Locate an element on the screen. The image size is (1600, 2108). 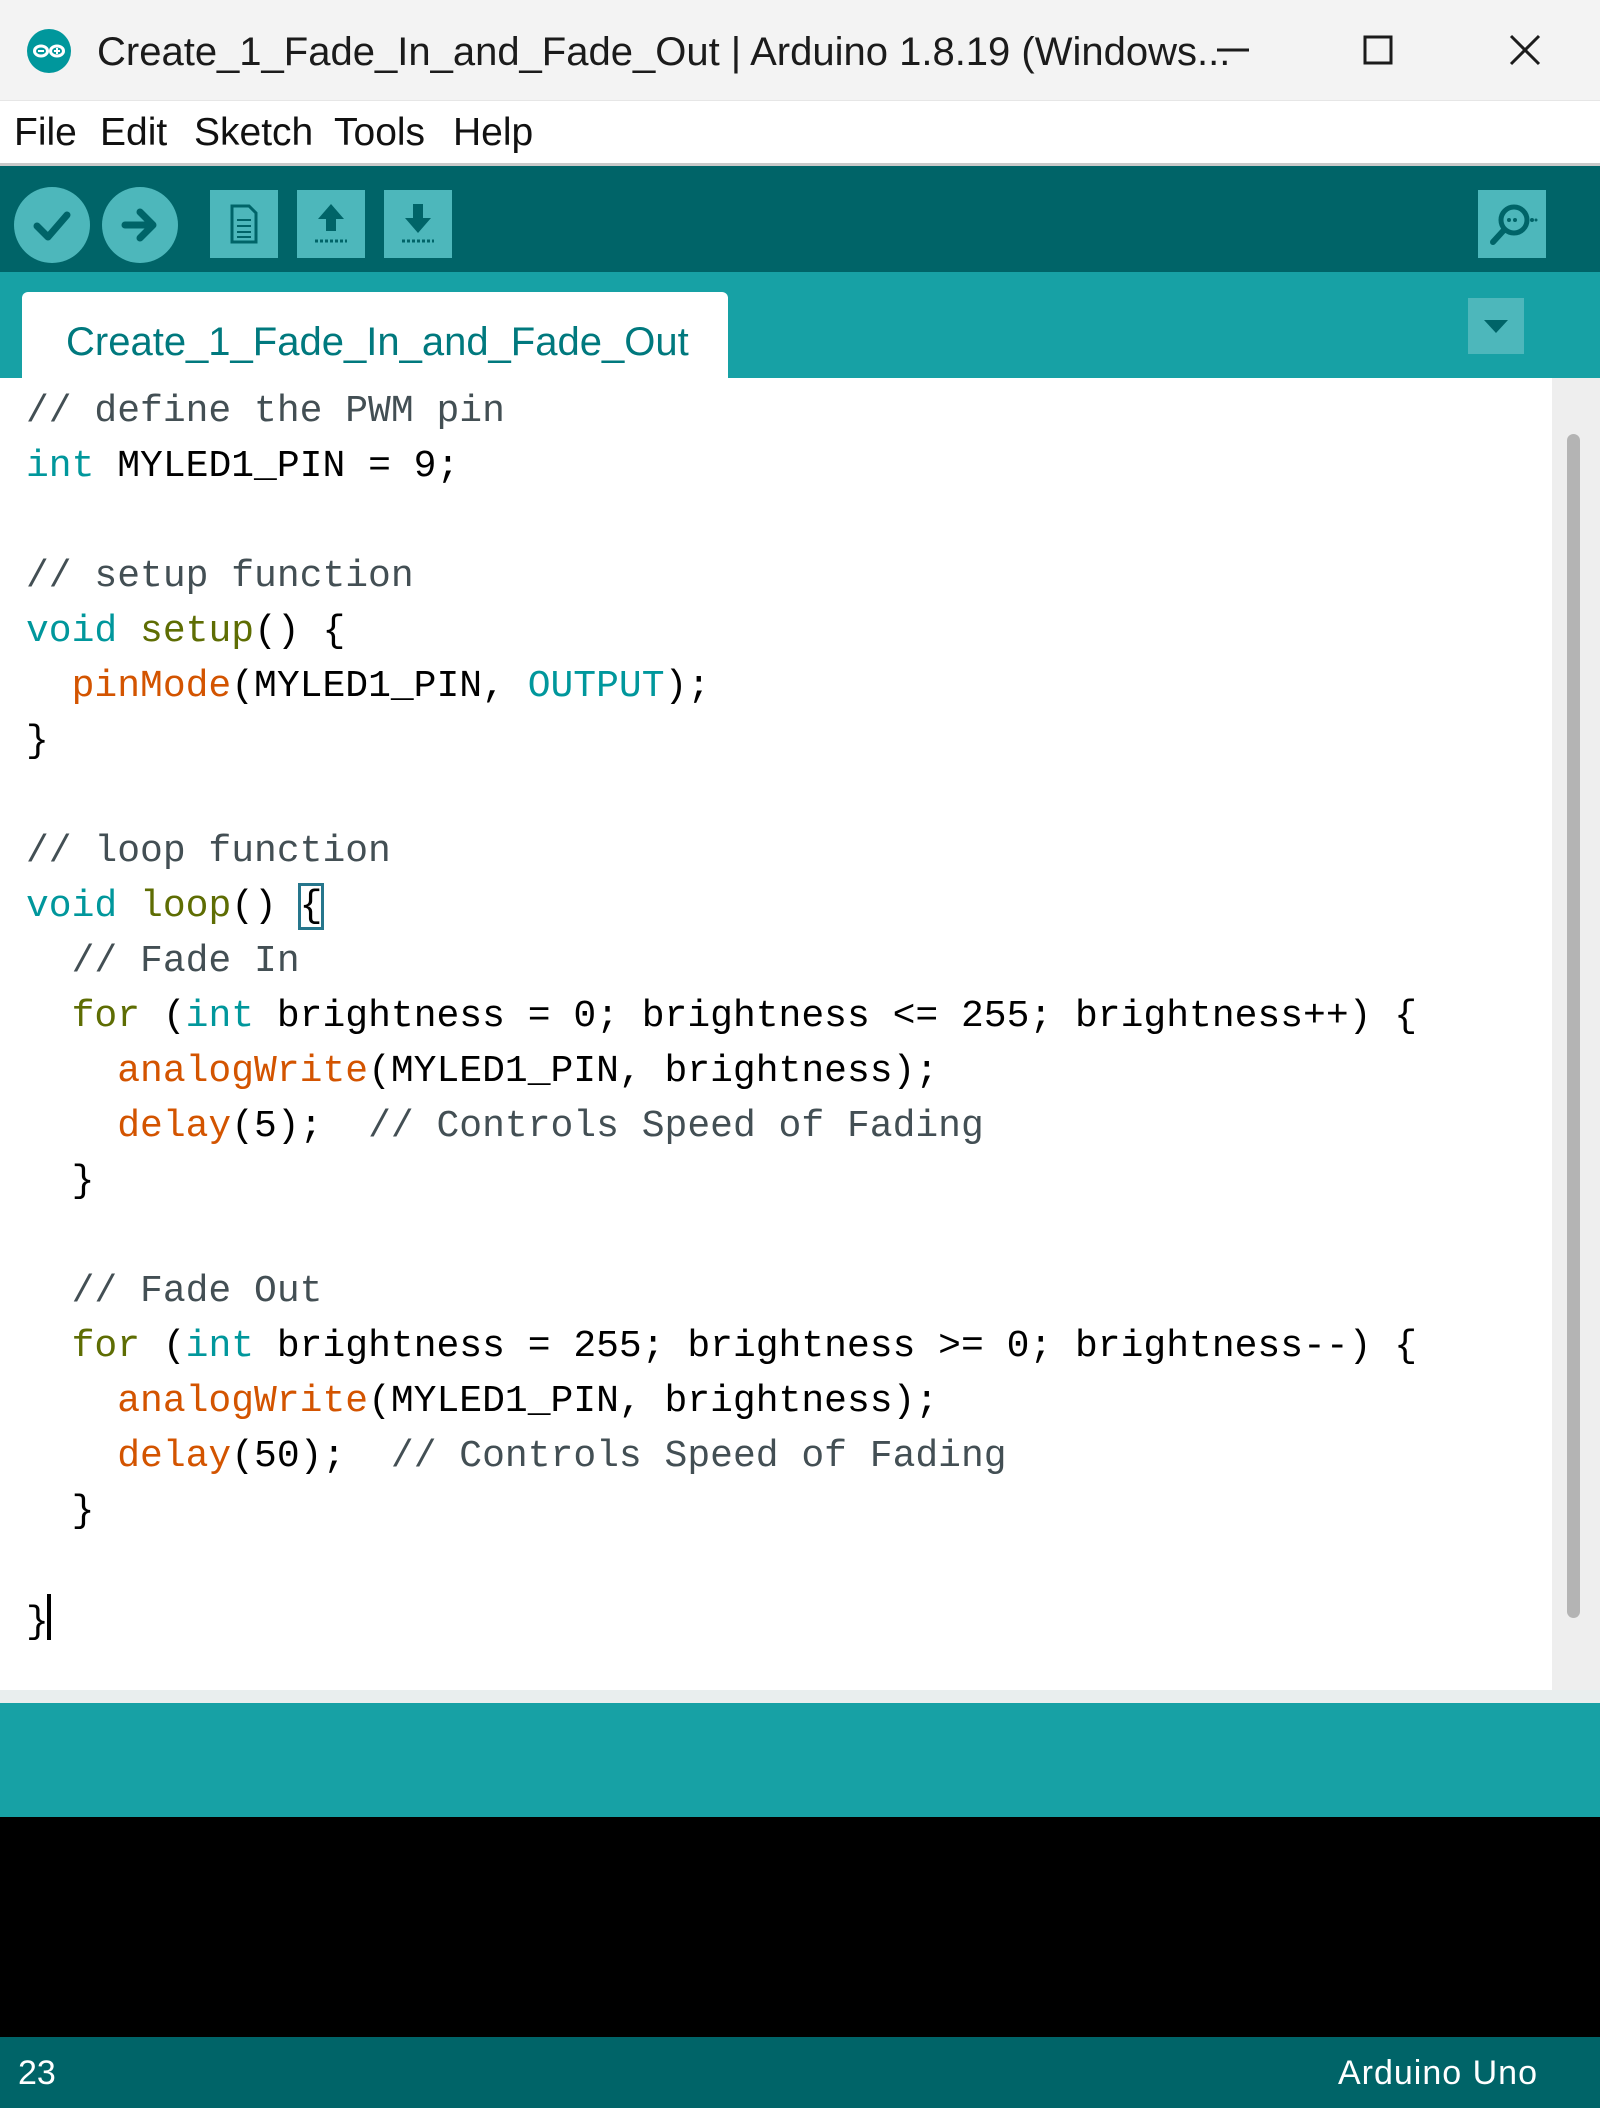
code-line: // Fade In is located at coordinates (721, 961).